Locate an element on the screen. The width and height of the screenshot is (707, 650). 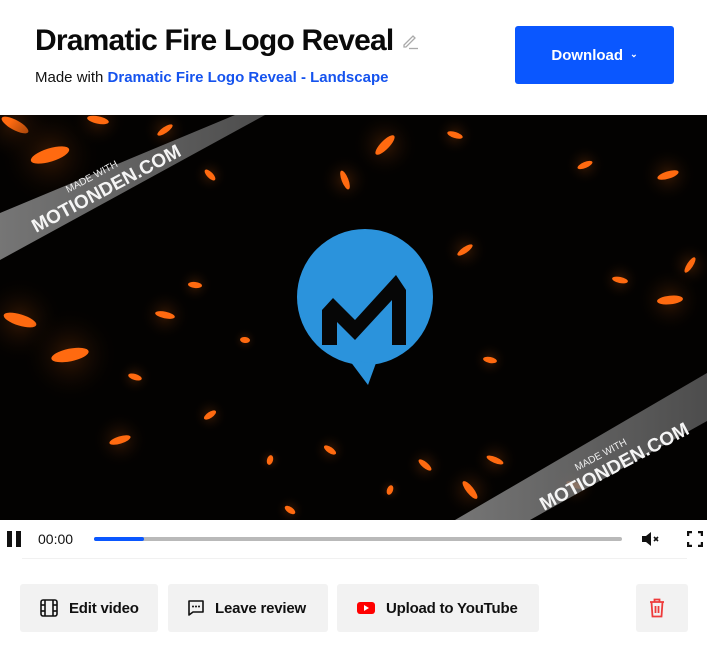
leave-review-label: Leave review is located at coordinates (260, 608).